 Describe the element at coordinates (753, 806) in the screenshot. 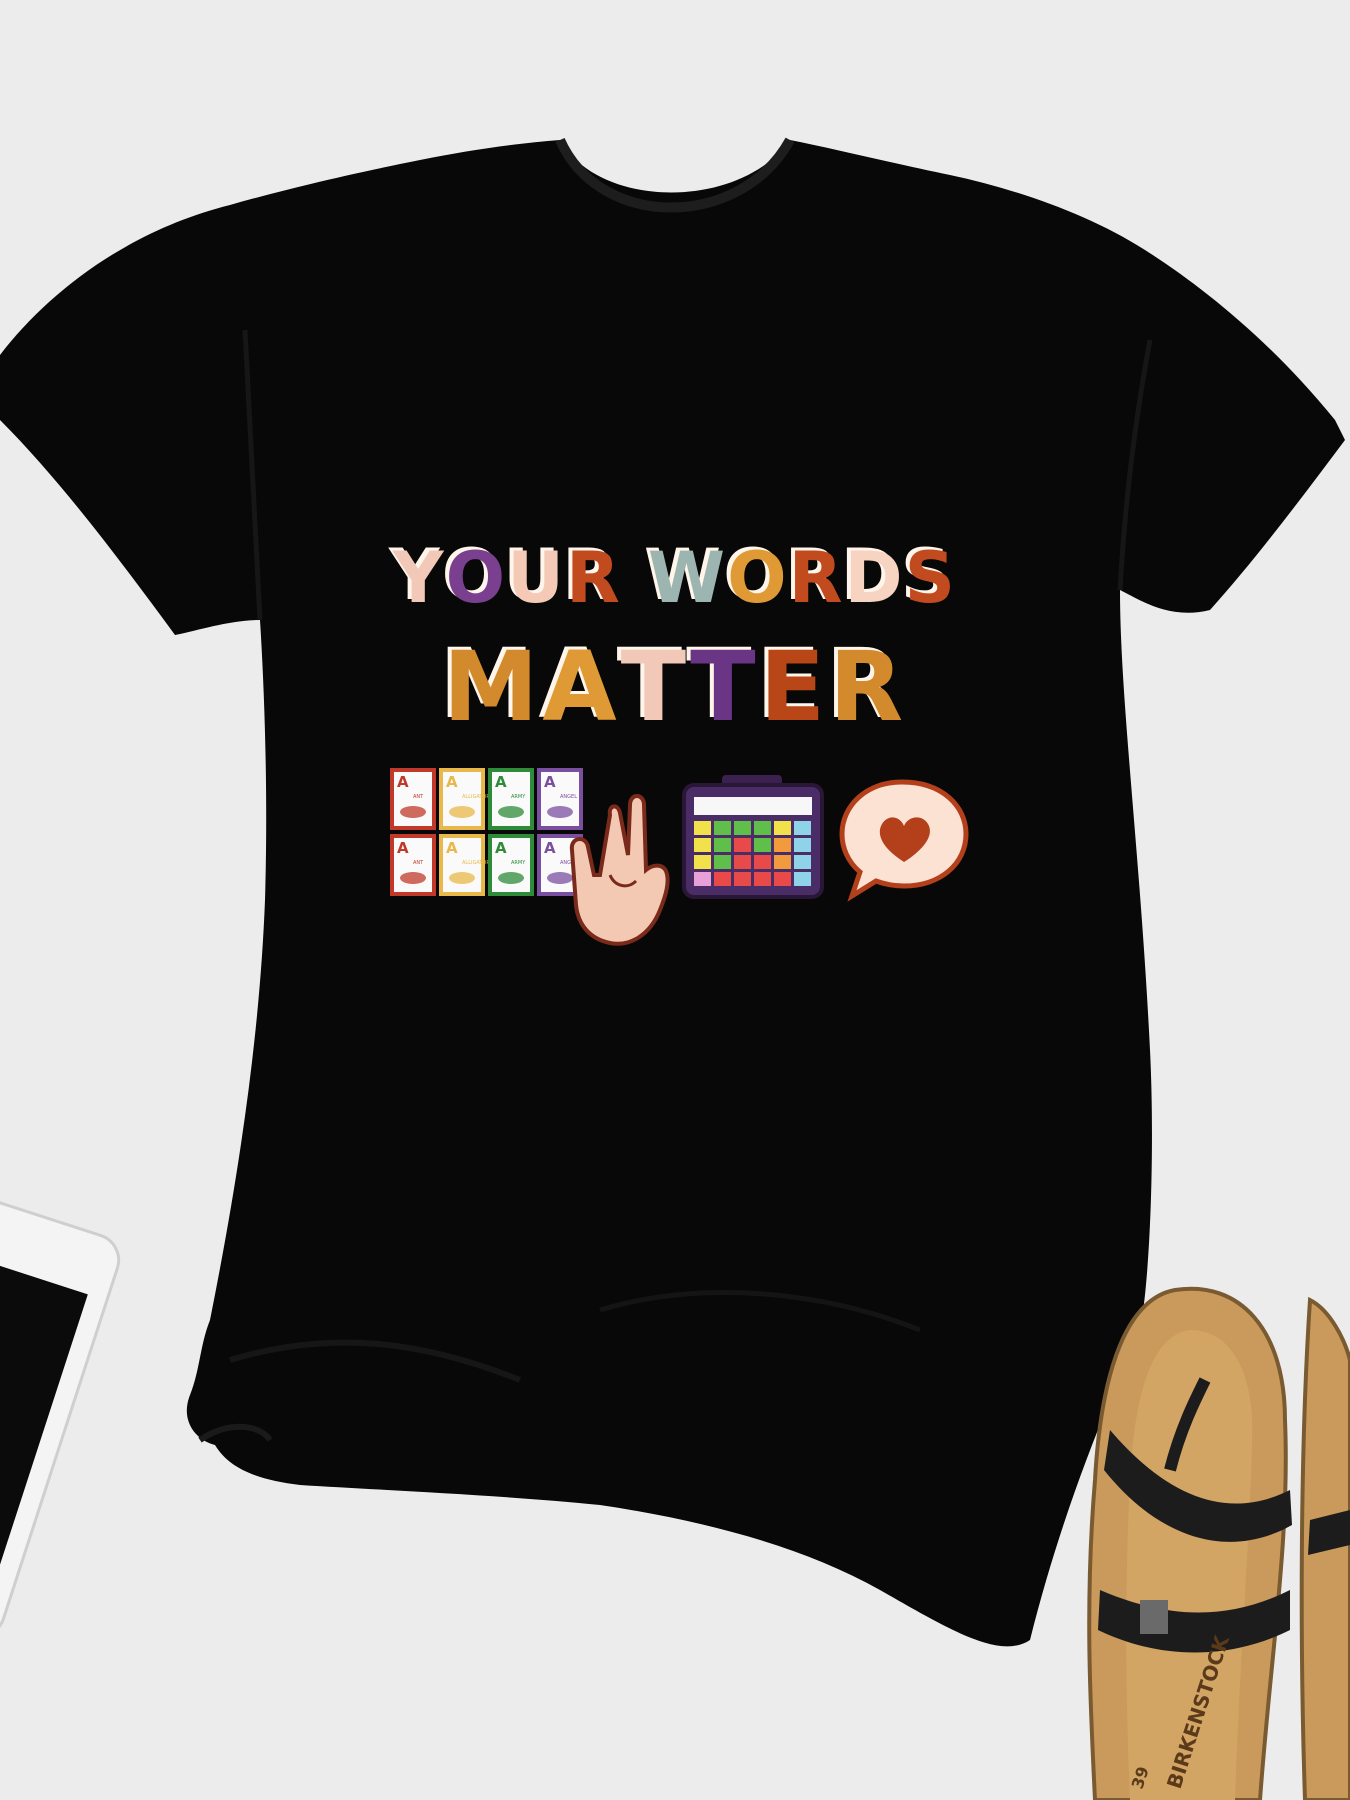

I see `device-screen` at that location.